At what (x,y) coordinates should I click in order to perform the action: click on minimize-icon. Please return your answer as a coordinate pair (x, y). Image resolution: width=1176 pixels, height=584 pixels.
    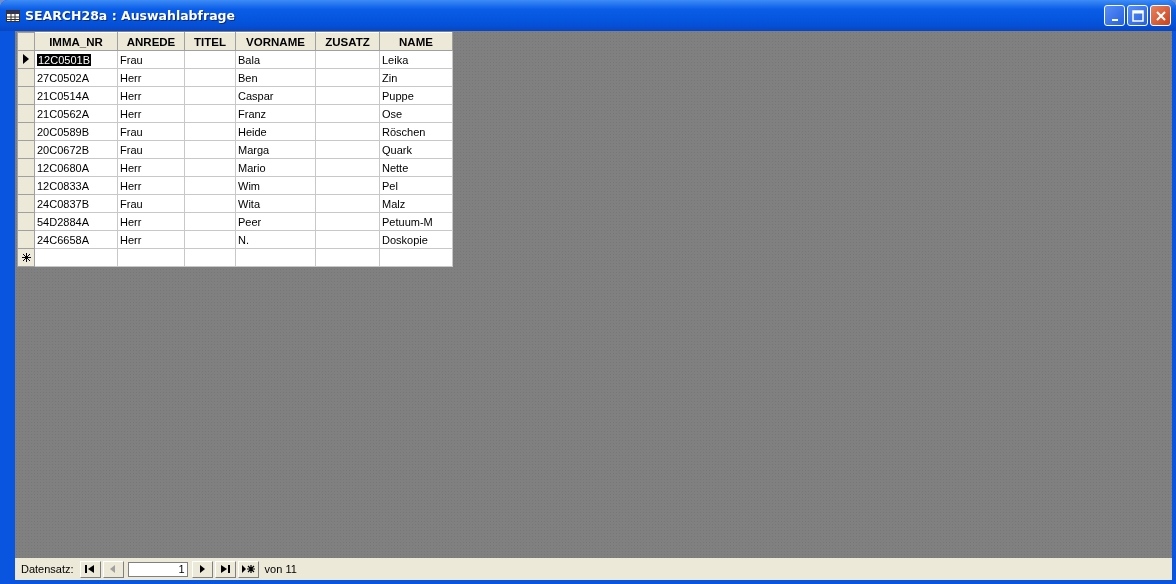
    Looking at the image, I should click on (1114, 19).